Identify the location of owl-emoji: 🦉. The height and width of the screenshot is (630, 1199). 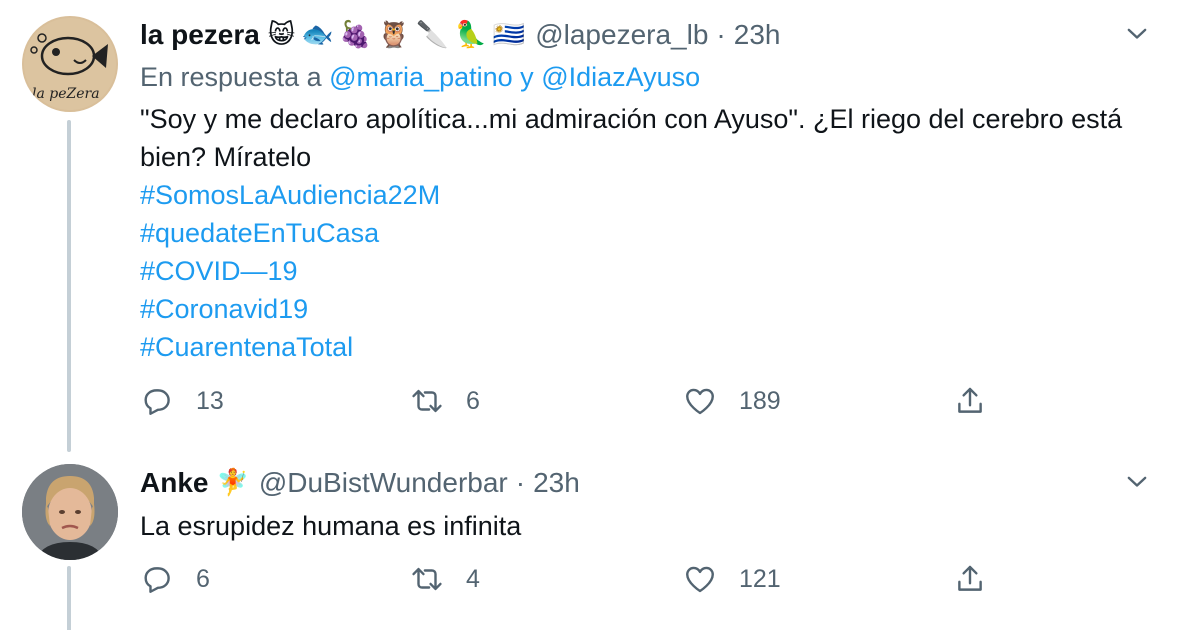
(394, 35).